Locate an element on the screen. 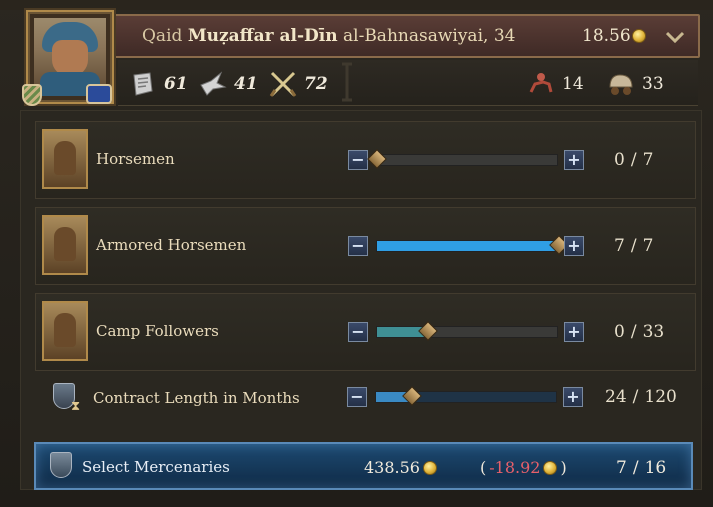  divider-icon is located at coordinates (347, 82).